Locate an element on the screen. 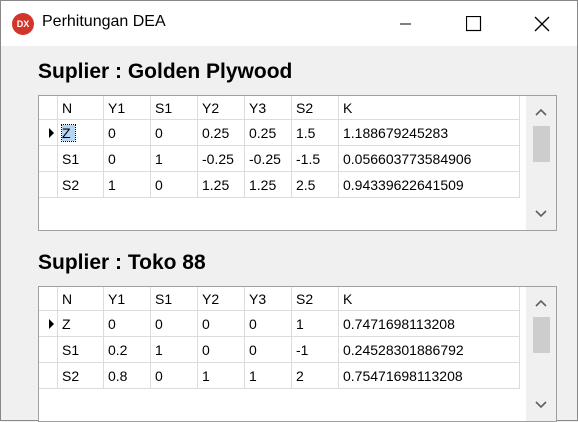 This screenshot has width=578, height=422. table-row: S2 1 0 1.25 1.25 2.5 0.94339622641509 is located at coordinates (279, 184).